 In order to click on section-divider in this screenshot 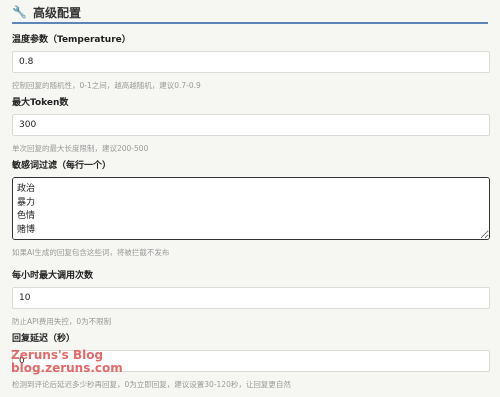, I will do `click(250, 23)`.